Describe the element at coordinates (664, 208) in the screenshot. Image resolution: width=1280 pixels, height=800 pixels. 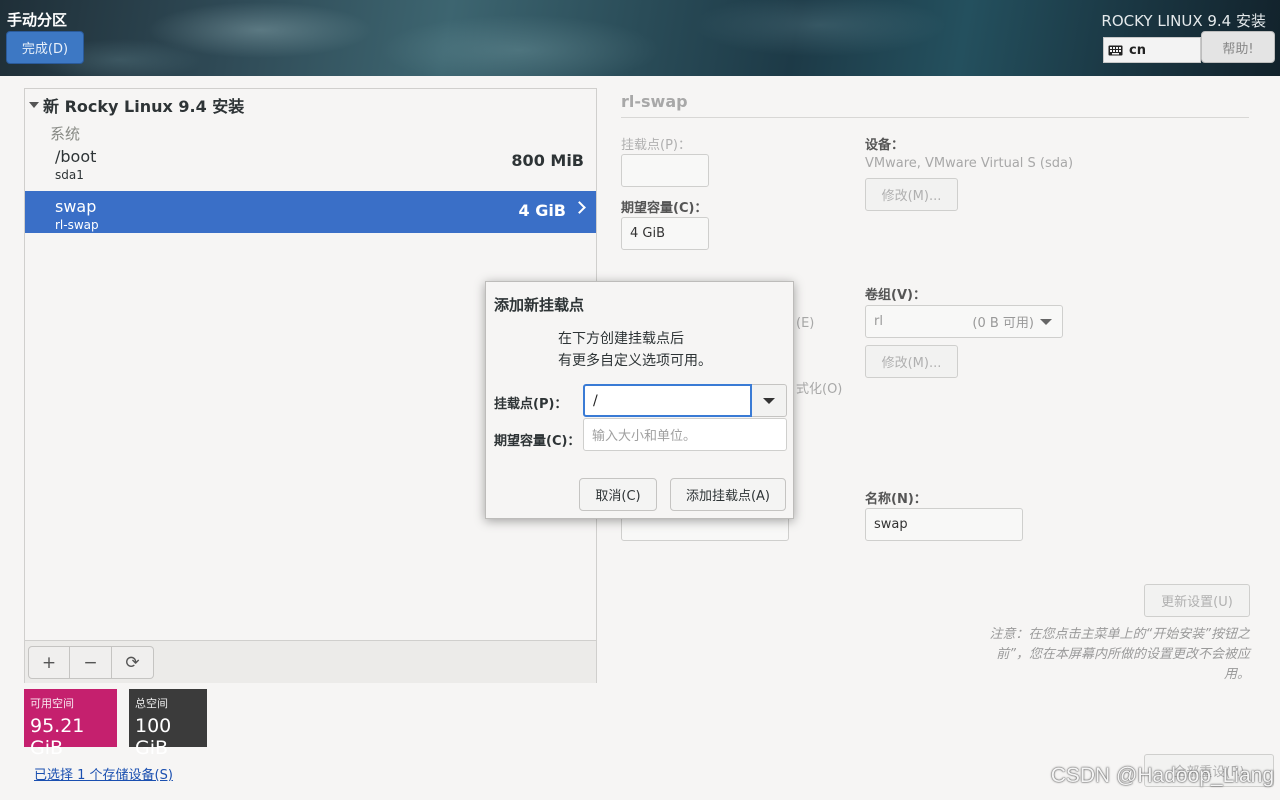
I see `capacity-label: 期望容量(C)：` at that location.